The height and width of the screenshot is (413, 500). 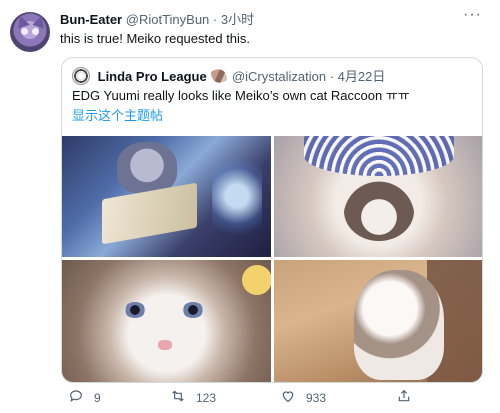 What do you see at coordinates (279, 76) in the screenshot?
I see `quoted-author-handle: @iCrystalization` at bounding box center [279, 76].